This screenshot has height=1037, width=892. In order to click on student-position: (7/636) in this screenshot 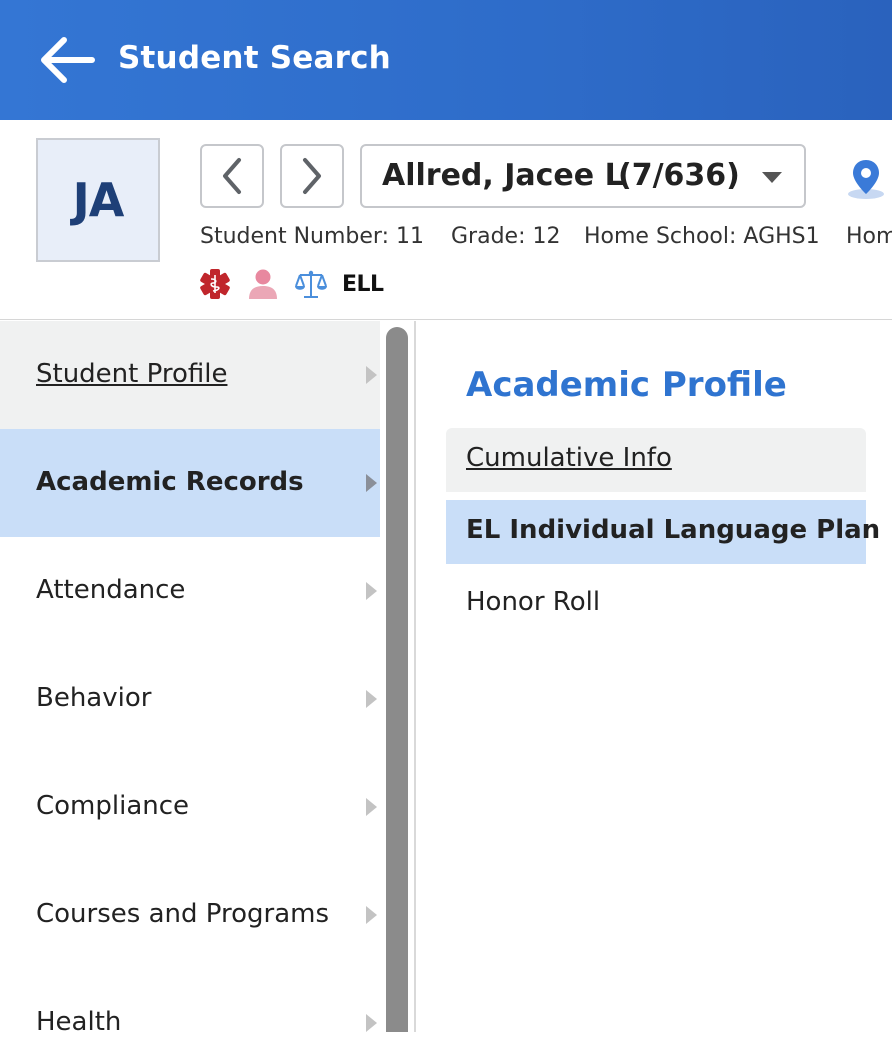, I will do `click(679, 175)`.